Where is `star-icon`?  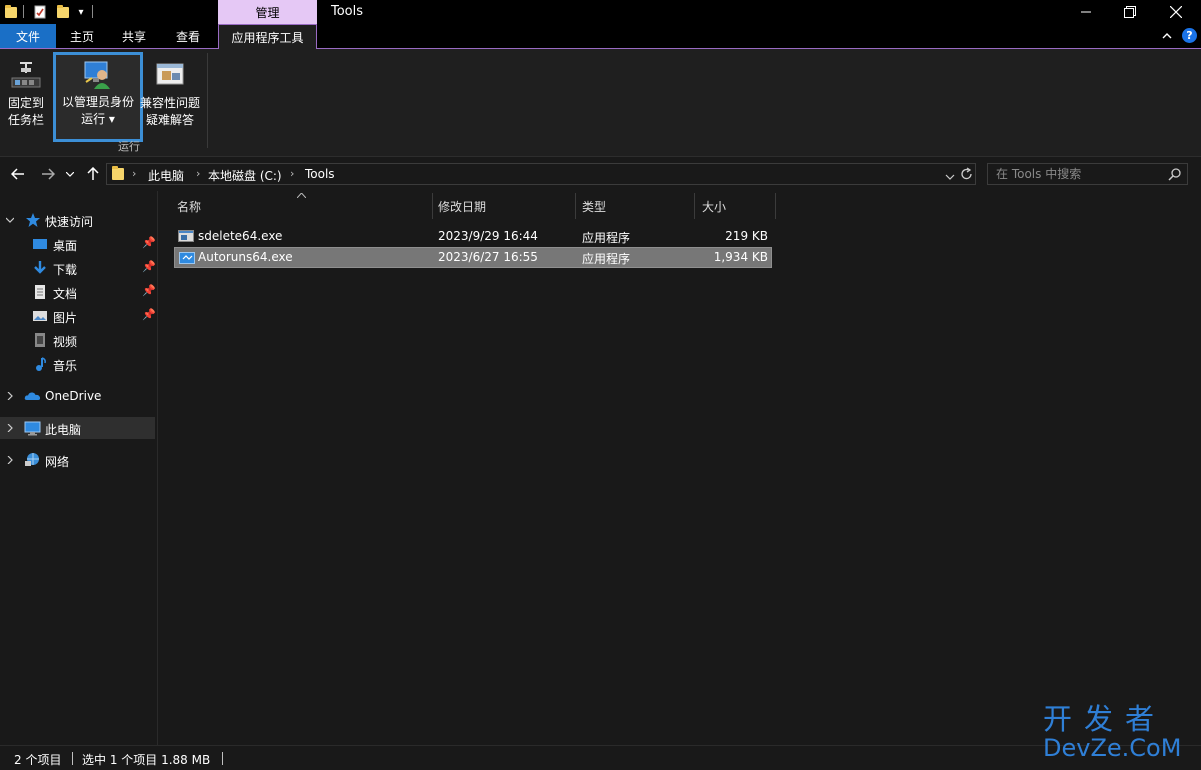 star-icon is located at coordinates (33, 220).